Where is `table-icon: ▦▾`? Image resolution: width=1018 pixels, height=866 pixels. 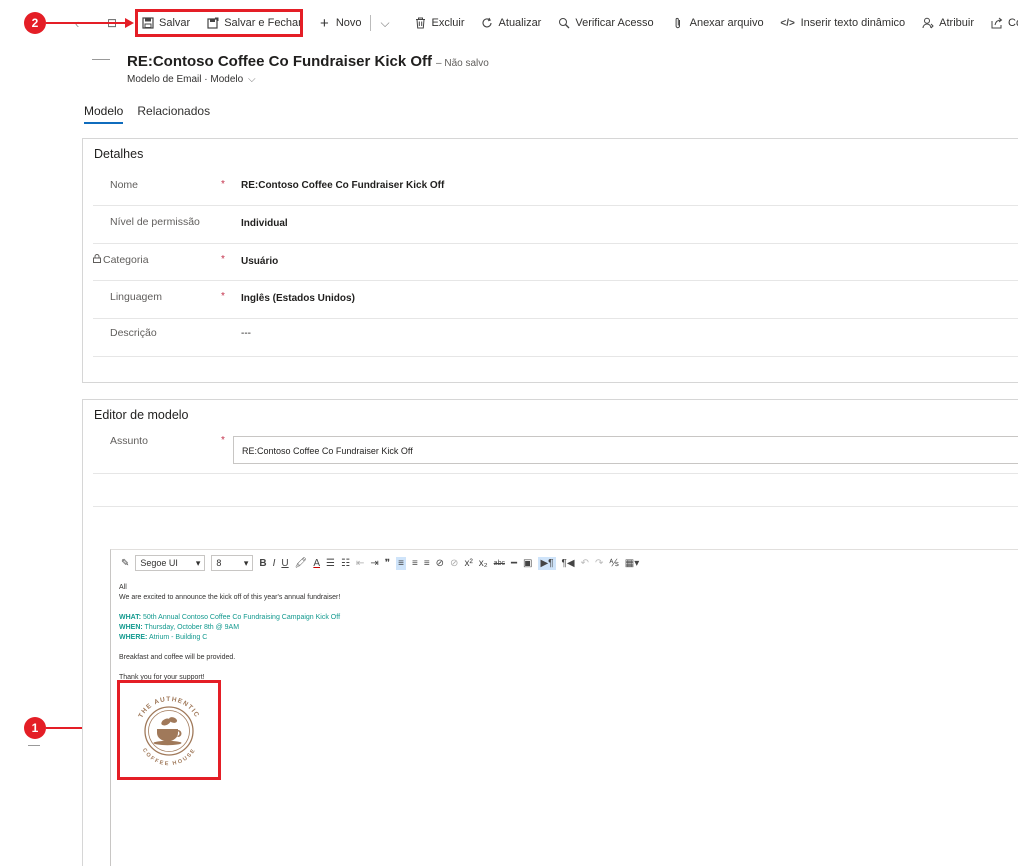 table-icon: ▦▾ is located at coordinates (632, 563).